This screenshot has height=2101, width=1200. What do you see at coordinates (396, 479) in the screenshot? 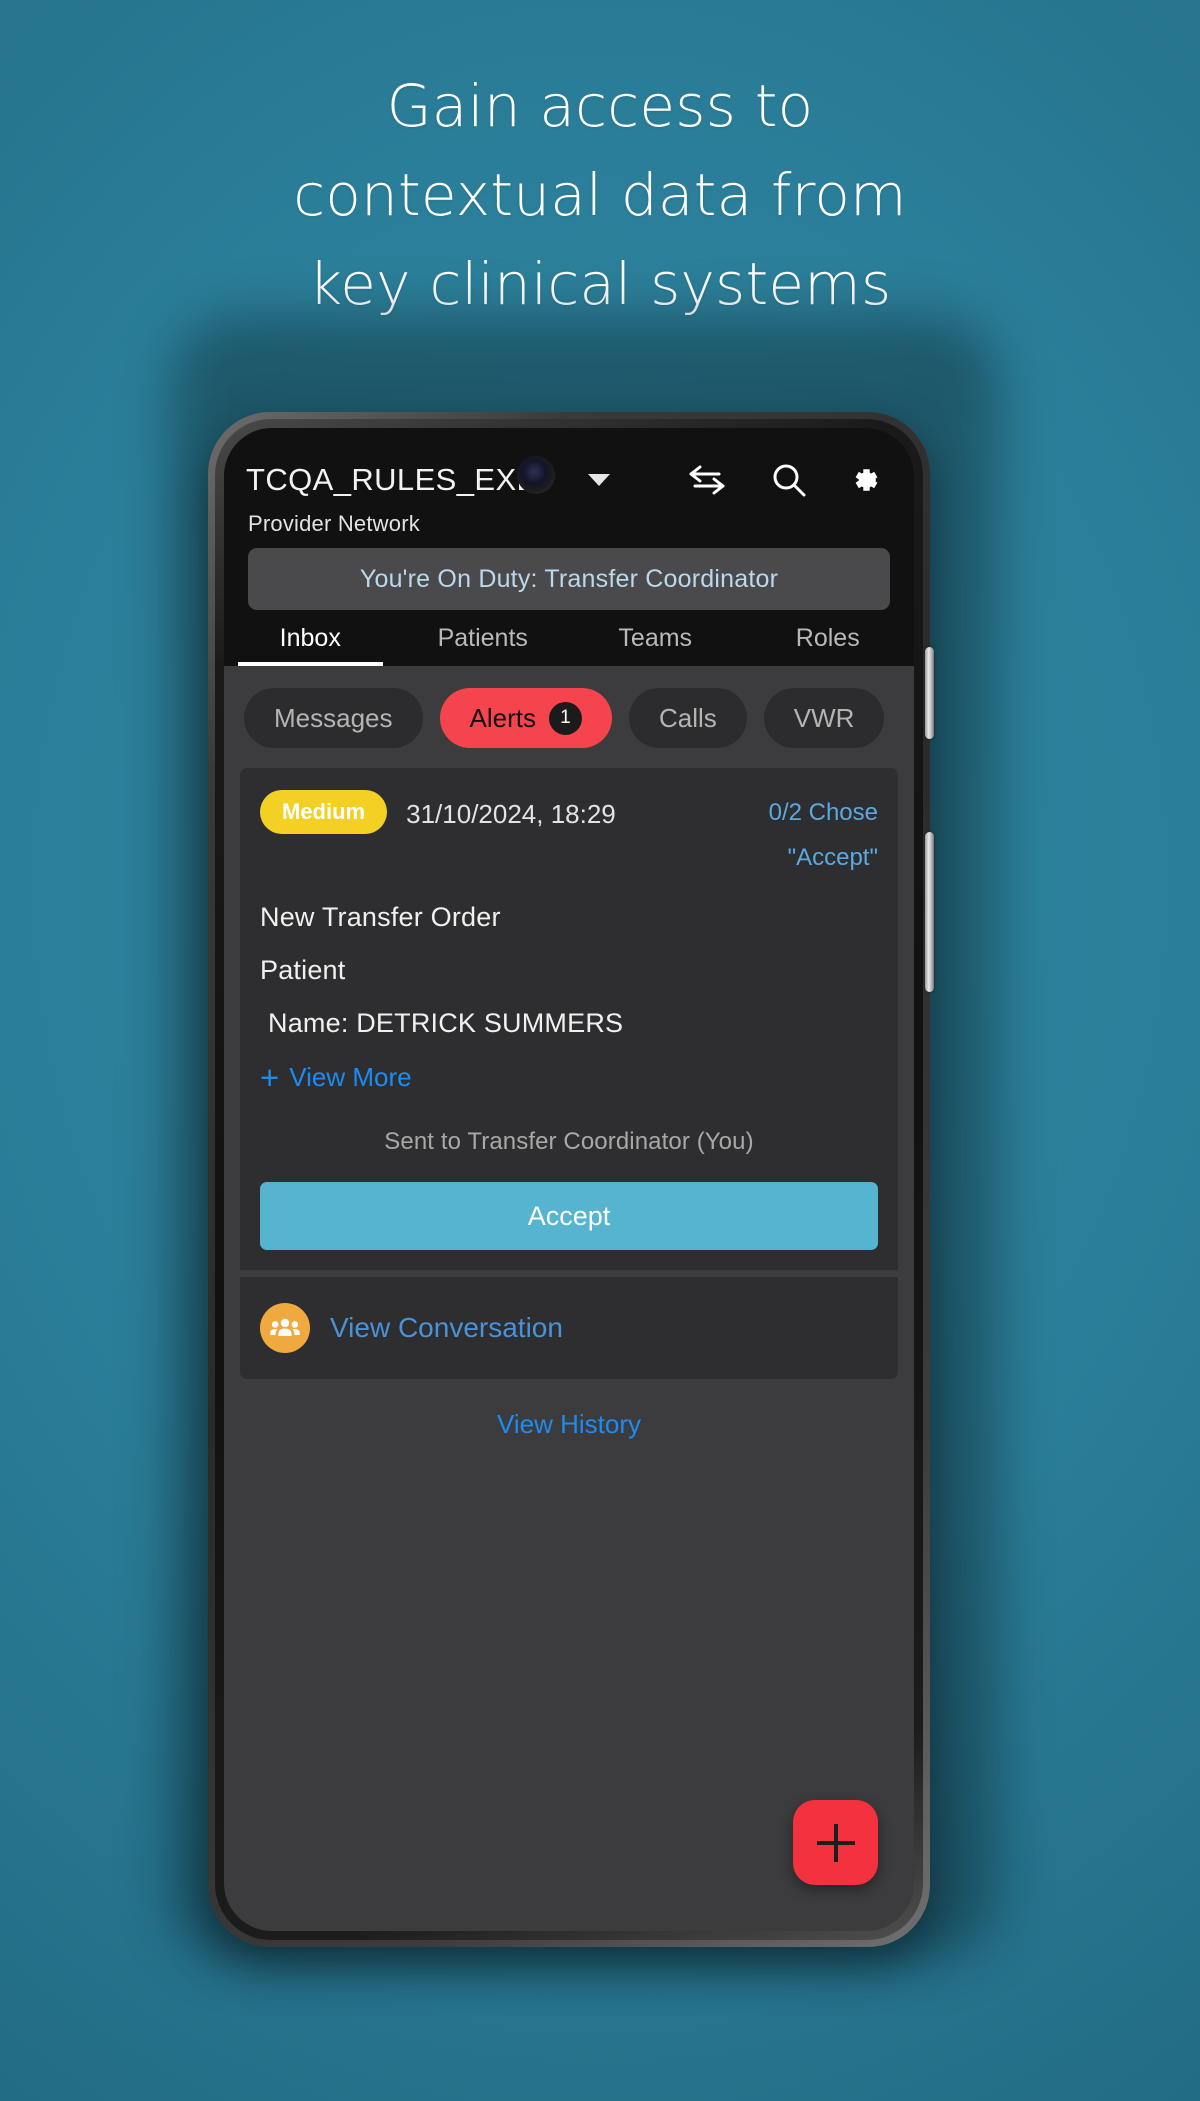
I see `app-title: TCQA_RULES_EXECU` at bounding box center [396, 479].